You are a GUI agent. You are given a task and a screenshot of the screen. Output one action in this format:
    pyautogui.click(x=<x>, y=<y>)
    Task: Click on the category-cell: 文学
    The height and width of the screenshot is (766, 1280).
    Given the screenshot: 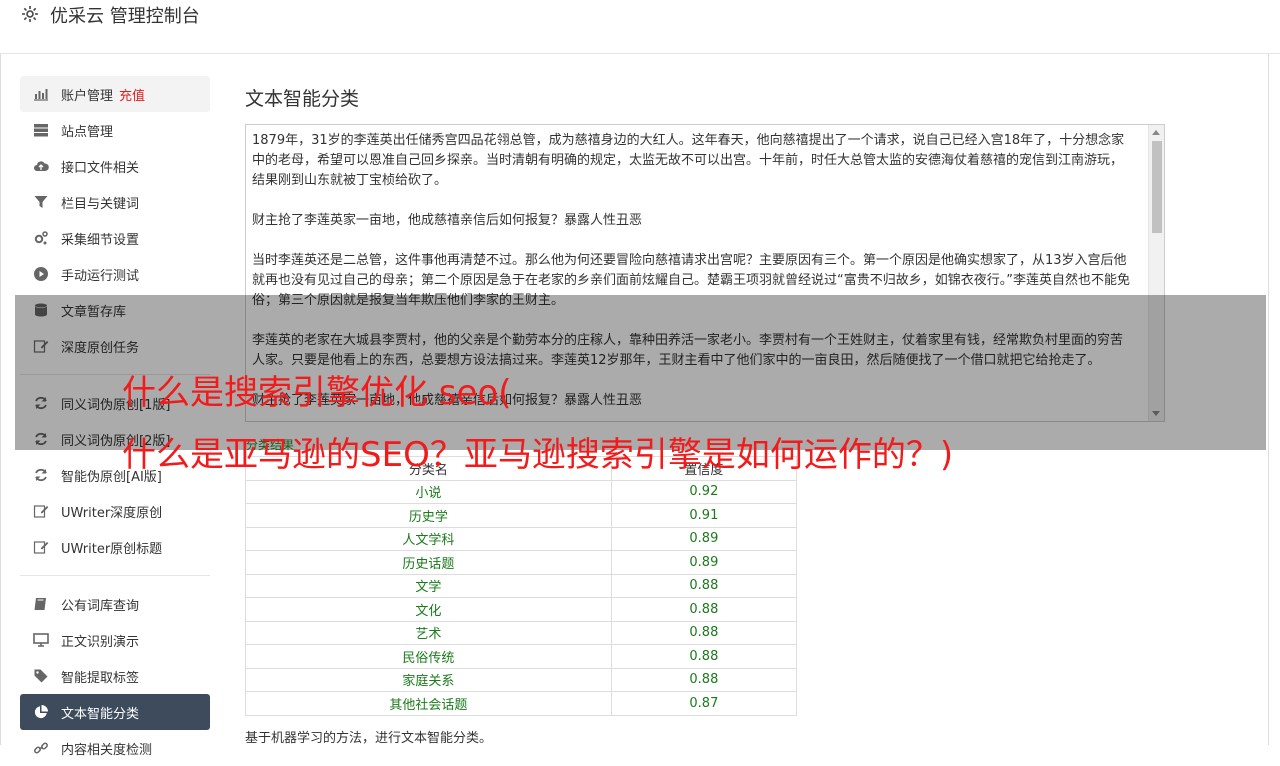 What is the action you would take?
    pyautogui.click(x=428, y=585)
    